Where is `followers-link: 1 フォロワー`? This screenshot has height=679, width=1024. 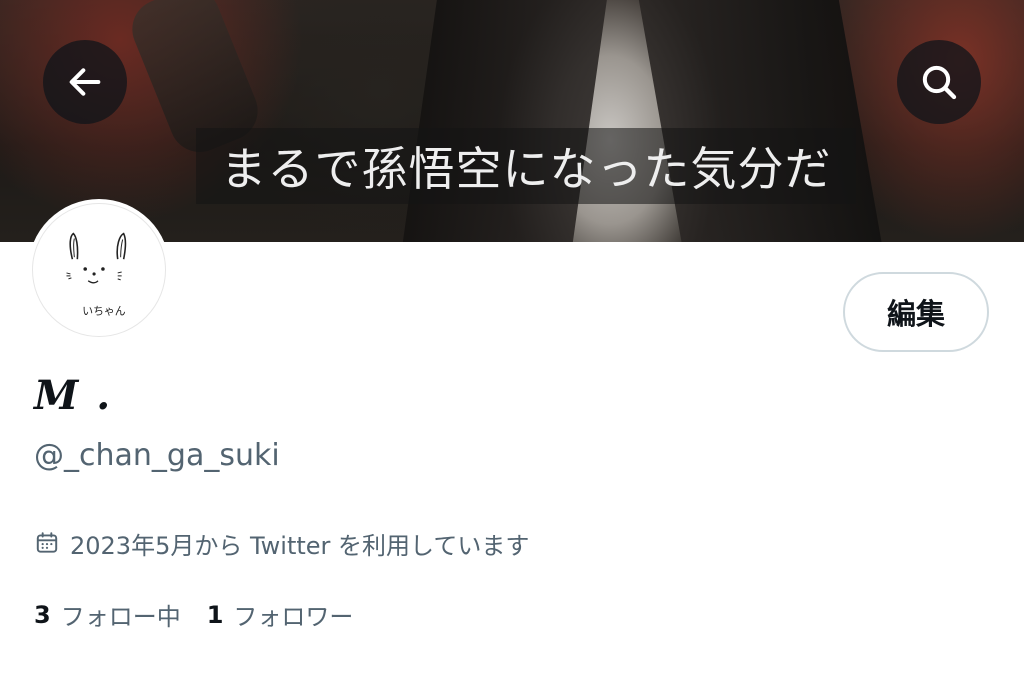
followers-link: 1 フォロワー is located at coordinates (280, 614).